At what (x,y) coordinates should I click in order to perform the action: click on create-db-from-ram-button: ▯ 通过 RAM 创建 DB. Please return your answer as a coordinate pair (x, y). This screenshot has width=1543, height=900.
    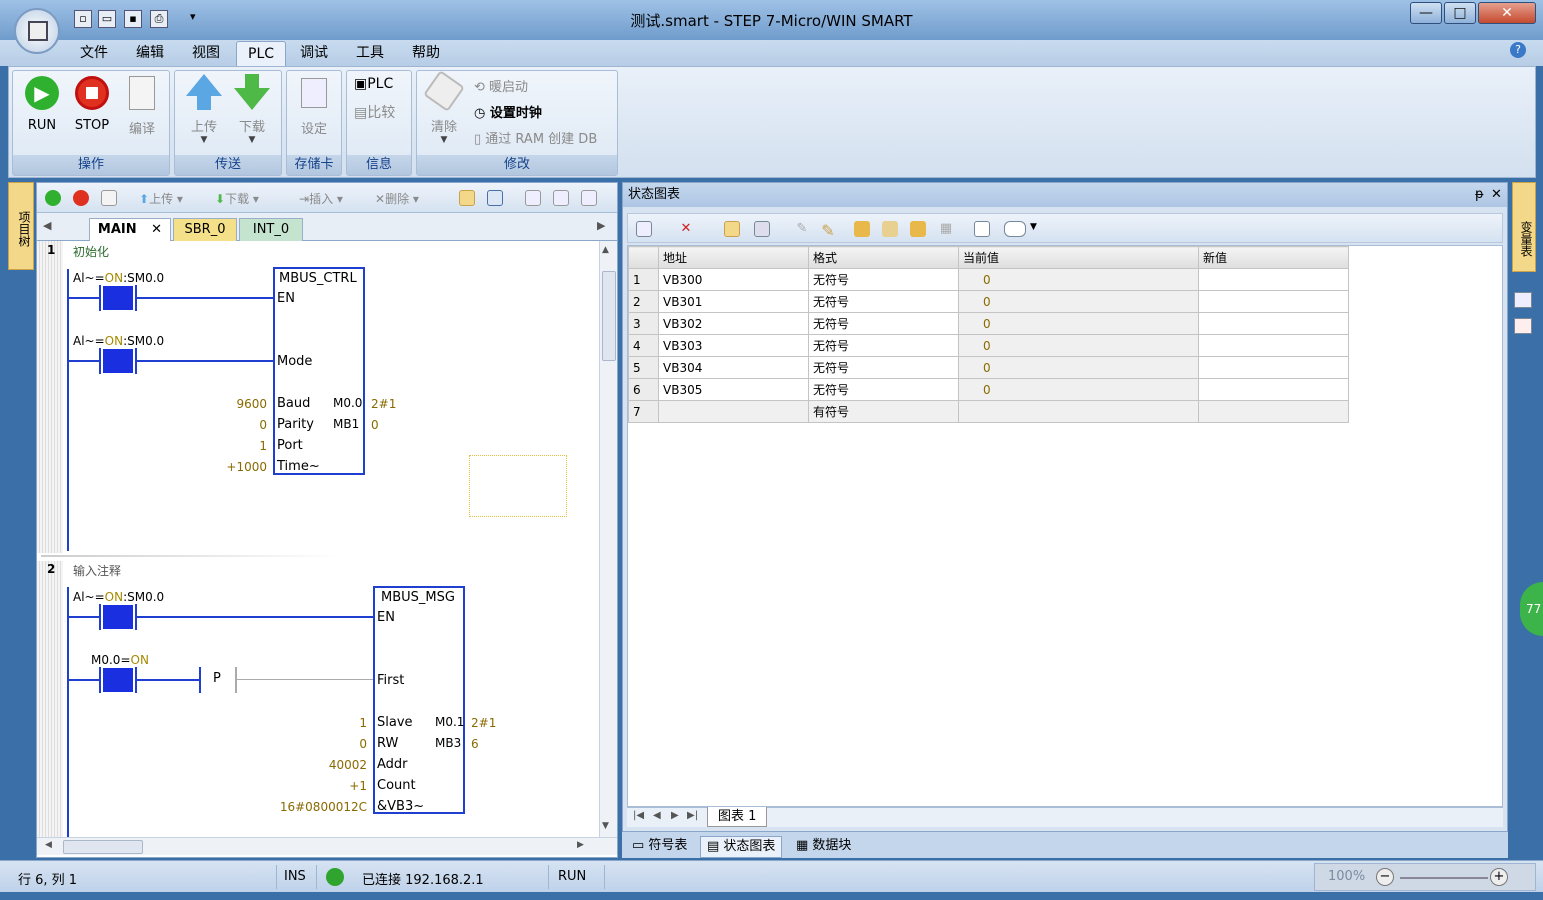
    Looking at the image, I should click on (535, 137).